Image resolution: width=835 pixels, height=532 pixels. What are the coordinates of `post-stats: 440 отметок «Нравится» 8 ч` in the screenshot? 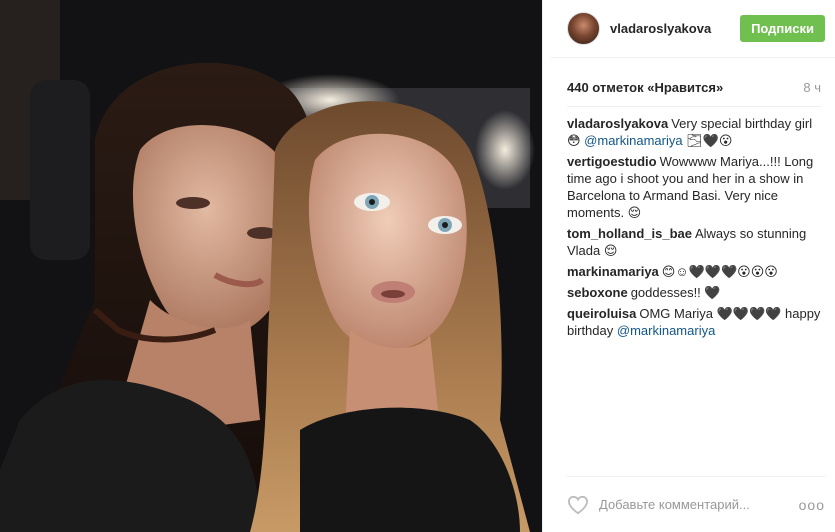 It's located at (694, 87).